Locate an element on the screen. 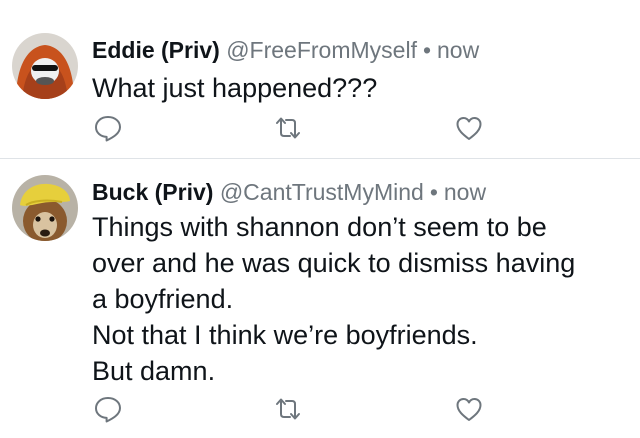 This screenshot has width=640, height=438. tweet-header: Buck (Priv) @CantTrustMyMind • now is located at coordinates (289, 192).